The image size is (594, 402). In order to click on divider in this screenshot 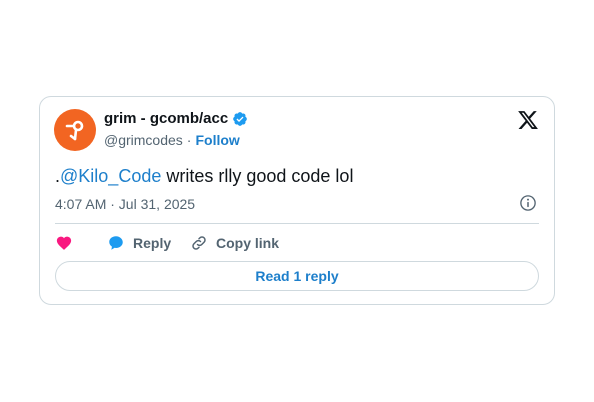, I will do `click(297, 223)`.